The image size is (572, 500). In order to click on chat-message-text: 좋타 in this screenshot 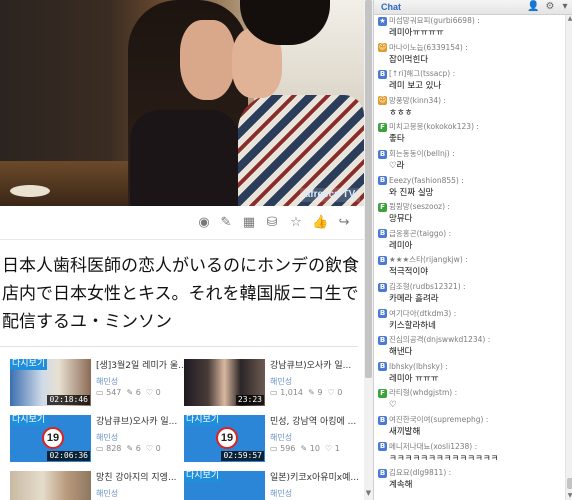, I will do `click(397, 139)`.